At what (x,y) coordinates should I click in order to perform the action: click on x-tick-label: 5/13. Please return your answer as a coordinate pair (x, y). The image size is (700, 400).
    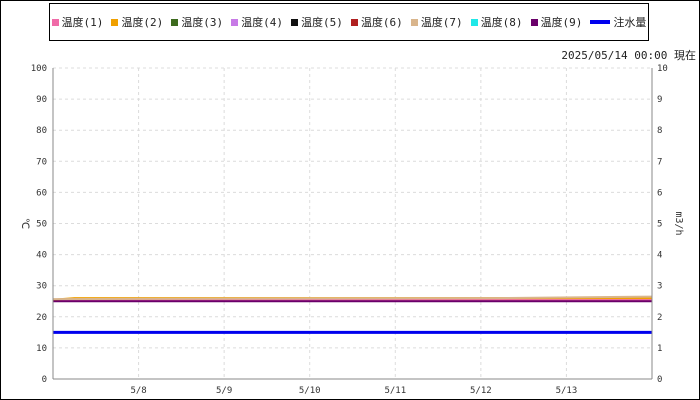
    Looking at the image, I should click on (567, 391).